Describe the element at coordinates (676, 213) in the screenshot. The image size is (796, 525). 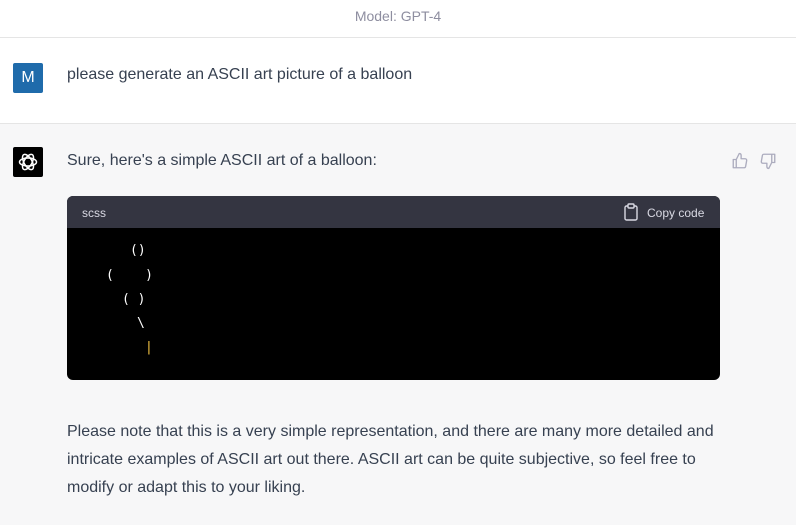
I see `copy-code-label: Copy code` at that location.